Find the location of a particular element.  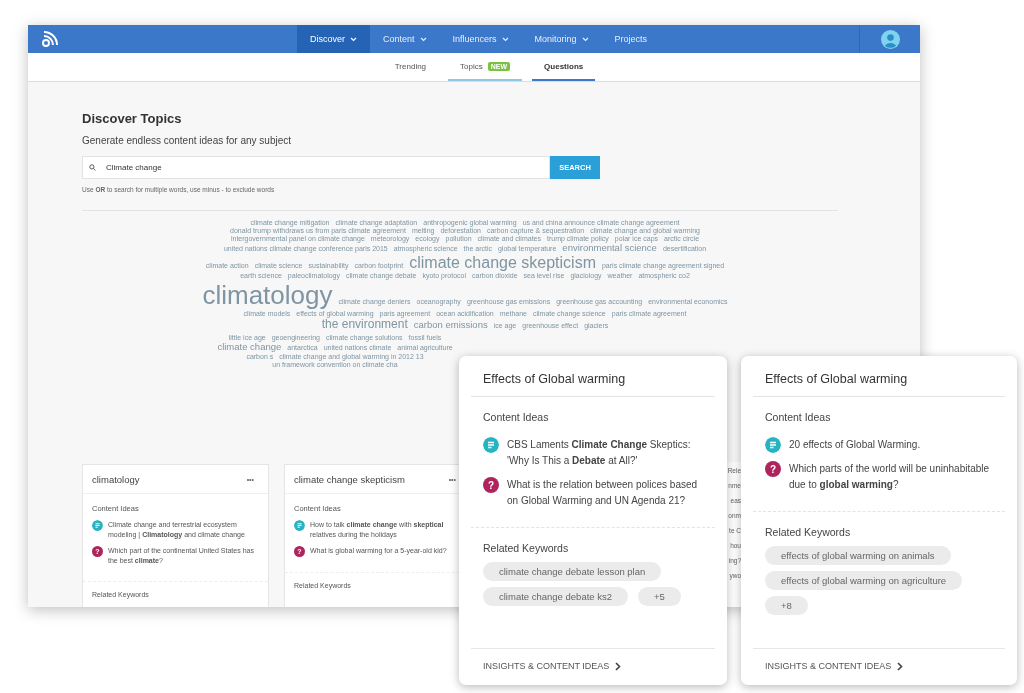

keyword-chip: +5 is located at coordinates (659, 596).